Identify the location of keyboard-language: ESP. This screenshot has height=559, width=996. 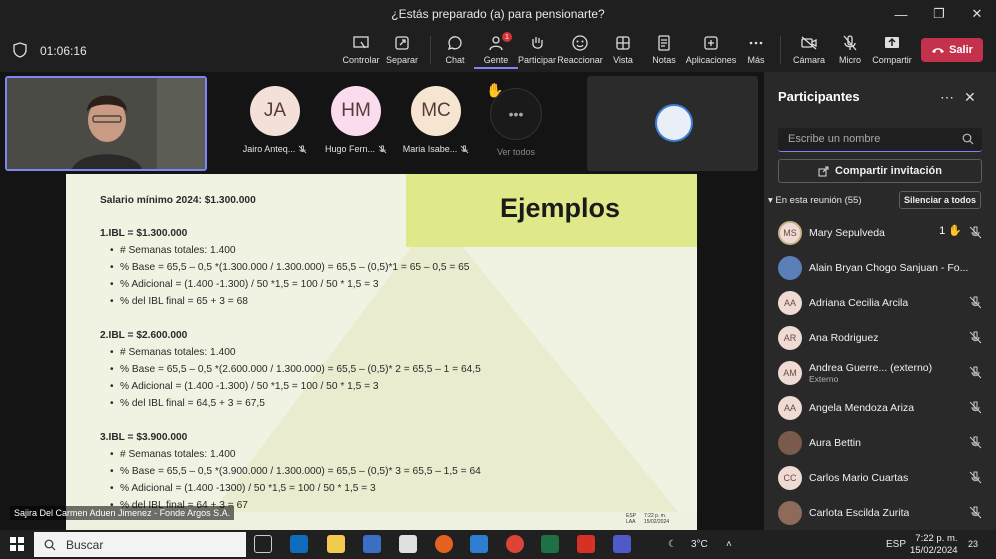
(896, 544).